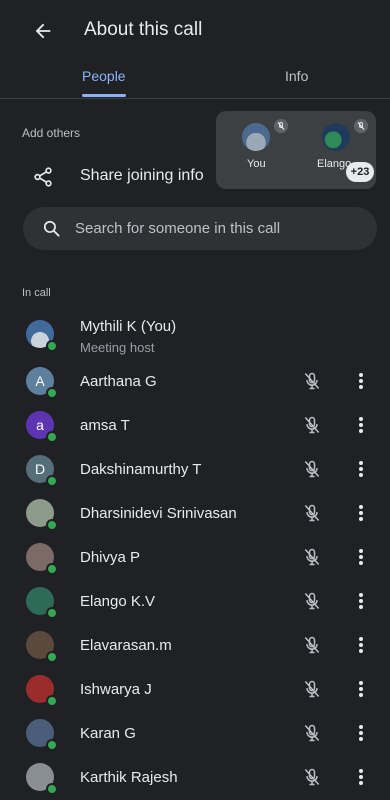 The height and width of the screenshot is (800, 390). I want to click on participant-name: Aarthana G, so click(118, 381).